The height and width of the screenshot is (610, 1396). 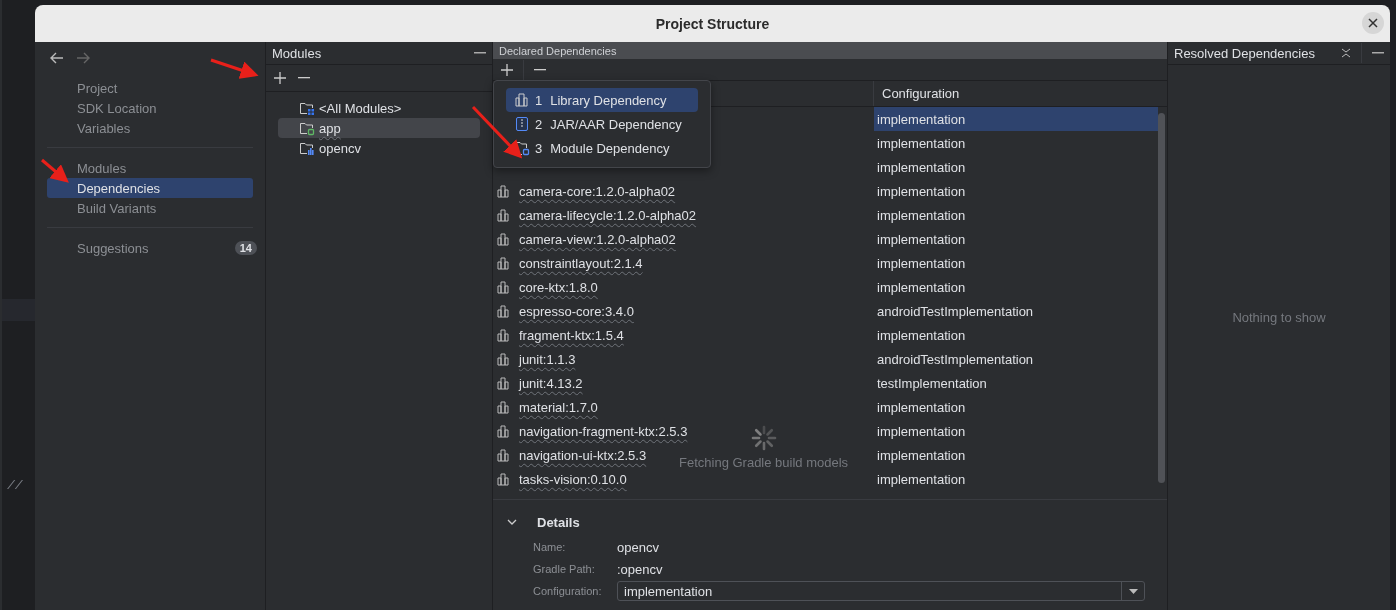 I want to click on nav-item: Dependencies, so click(x=150, y=188).